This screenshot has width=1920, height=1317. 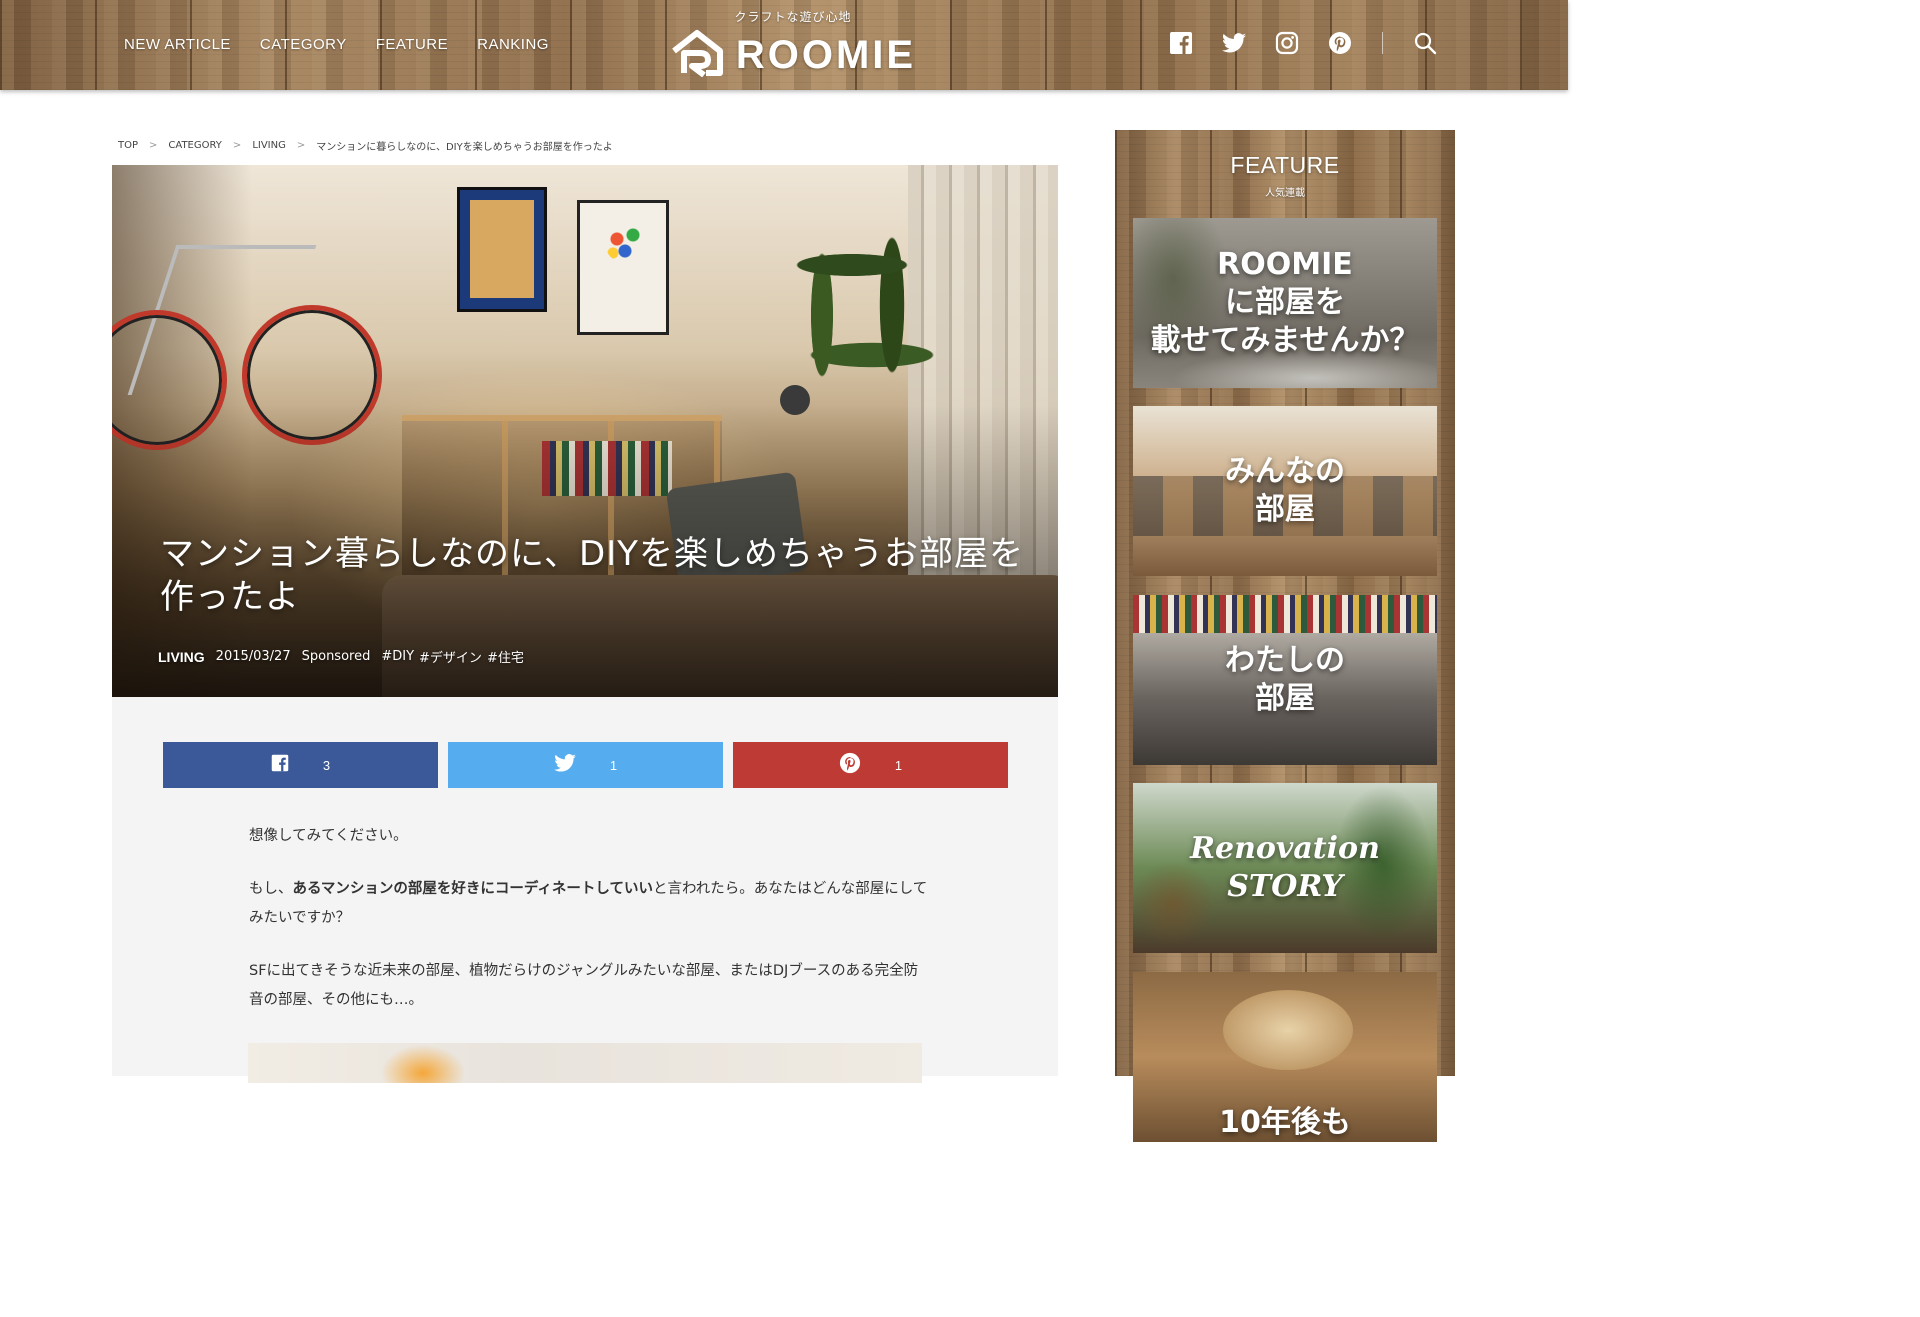 What do you see at coordinates (697, 55) in the screenshot?
I see `house-logo-icon` at bounding box center [697, 55].